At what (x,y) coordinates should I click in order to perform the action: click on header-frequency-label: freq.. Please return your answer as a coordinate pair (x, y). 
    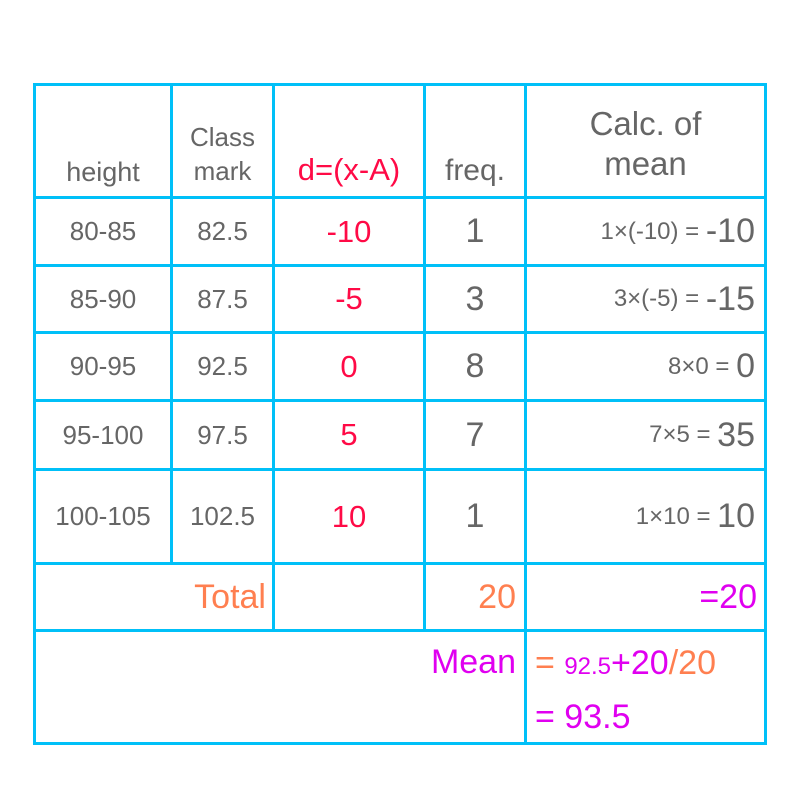
    Looking at the image, I should click on (475, 170).